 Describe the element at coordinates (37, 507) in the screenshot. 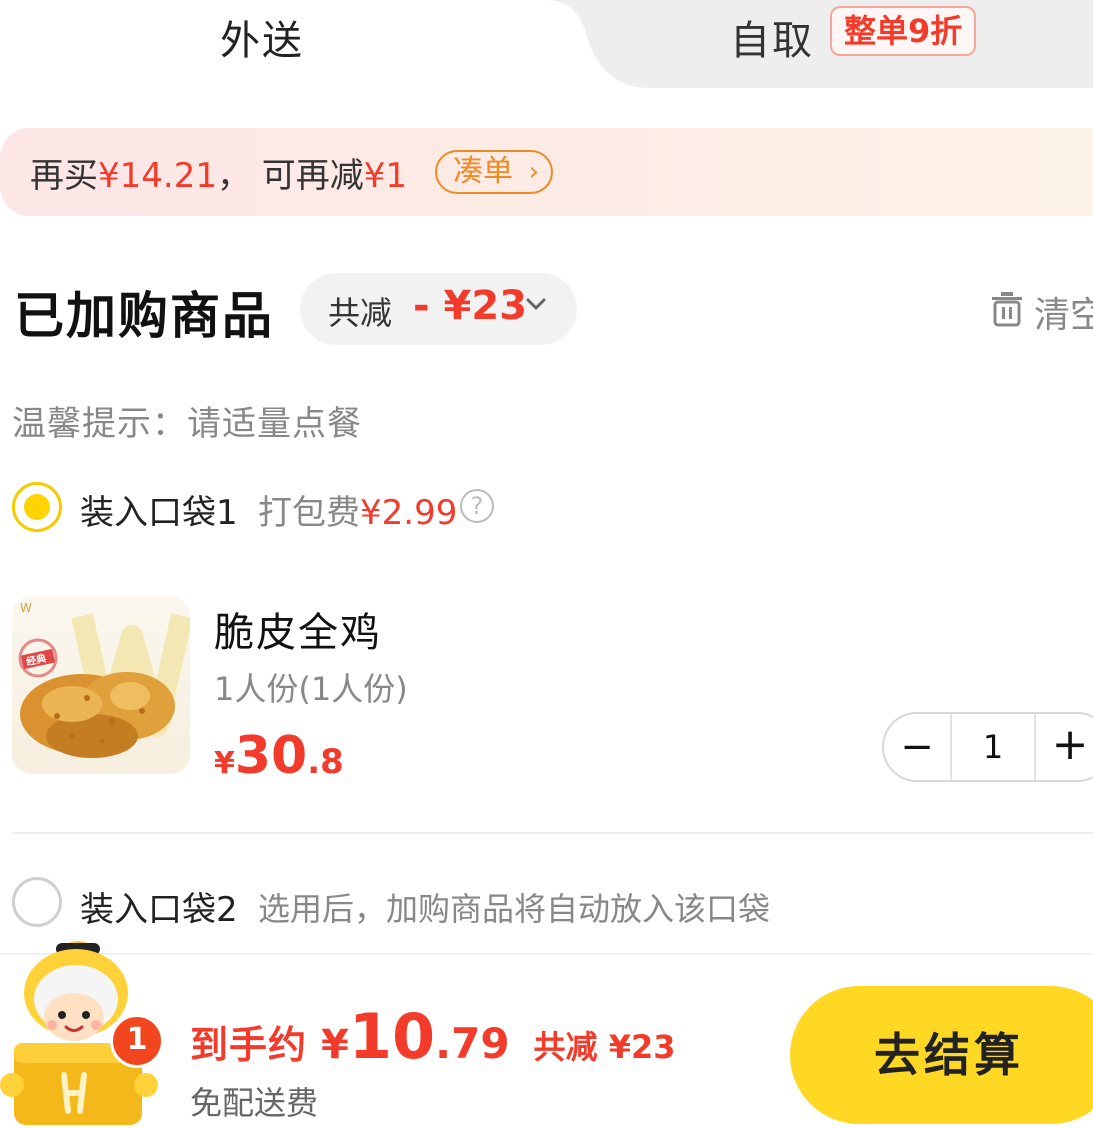

I see `bag1-radio` at that location.